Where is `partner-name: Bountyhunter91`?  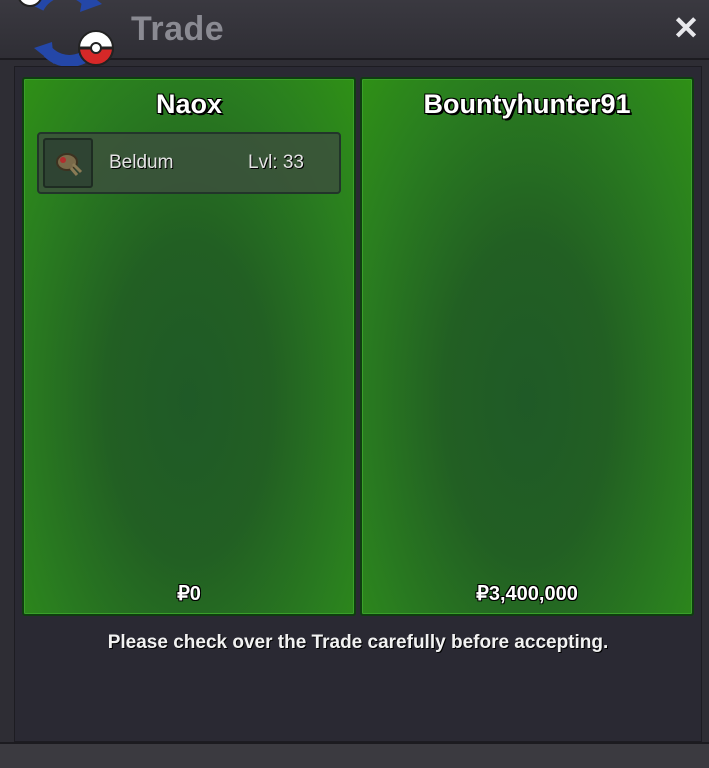 partner-name: Bountyhunter91 is located at coordinates (527, 104).